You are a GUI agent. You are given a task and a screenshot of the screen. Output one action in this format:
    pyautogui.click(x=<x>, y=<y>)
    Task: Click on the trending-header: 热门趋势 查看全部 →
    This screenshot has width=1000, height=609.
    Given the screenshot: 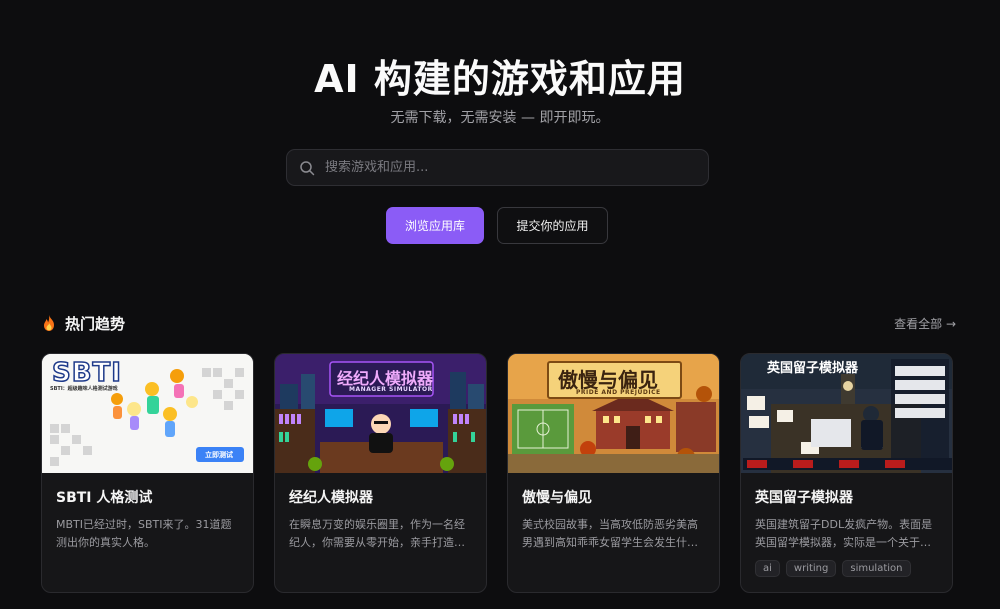 What is the action you would take?
    pyautogui.click(x=498, y=323)
    